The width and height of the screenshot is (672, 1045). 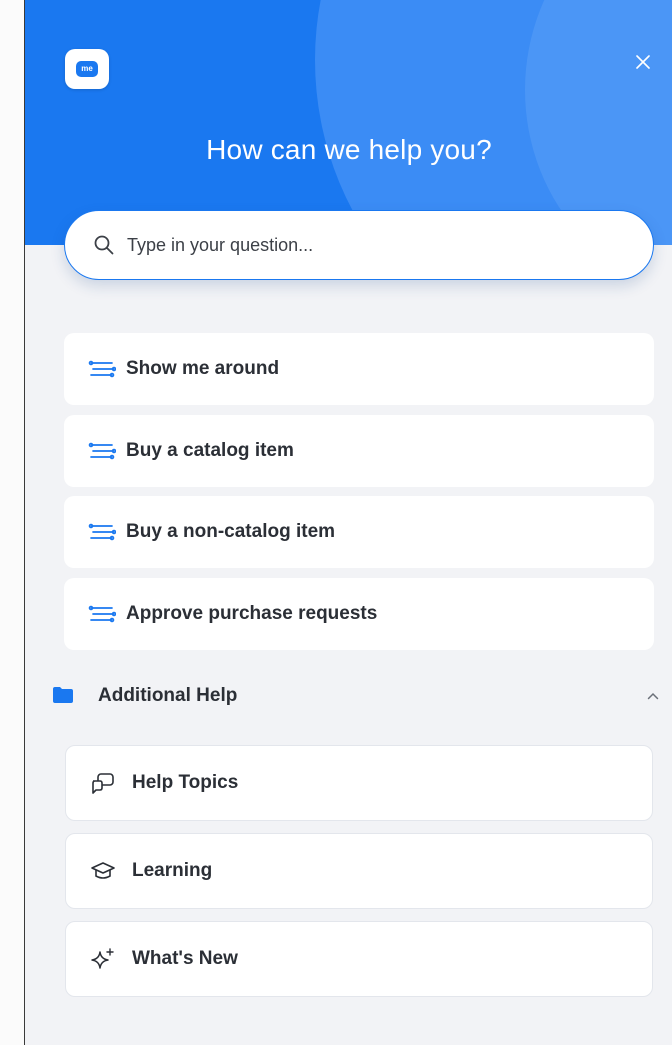 What do you see at coordinates (104, 783) in the screenshot?
I see `chat-bubbles-icon` at bounding box center [104, 783].